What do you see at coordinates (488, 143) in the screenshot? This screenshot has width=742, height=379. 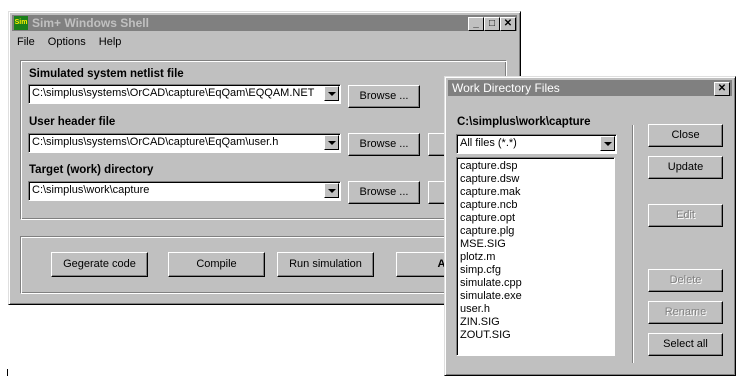 I see `file-filter-value: All files (*.*)` at bounding box center [488, 143].